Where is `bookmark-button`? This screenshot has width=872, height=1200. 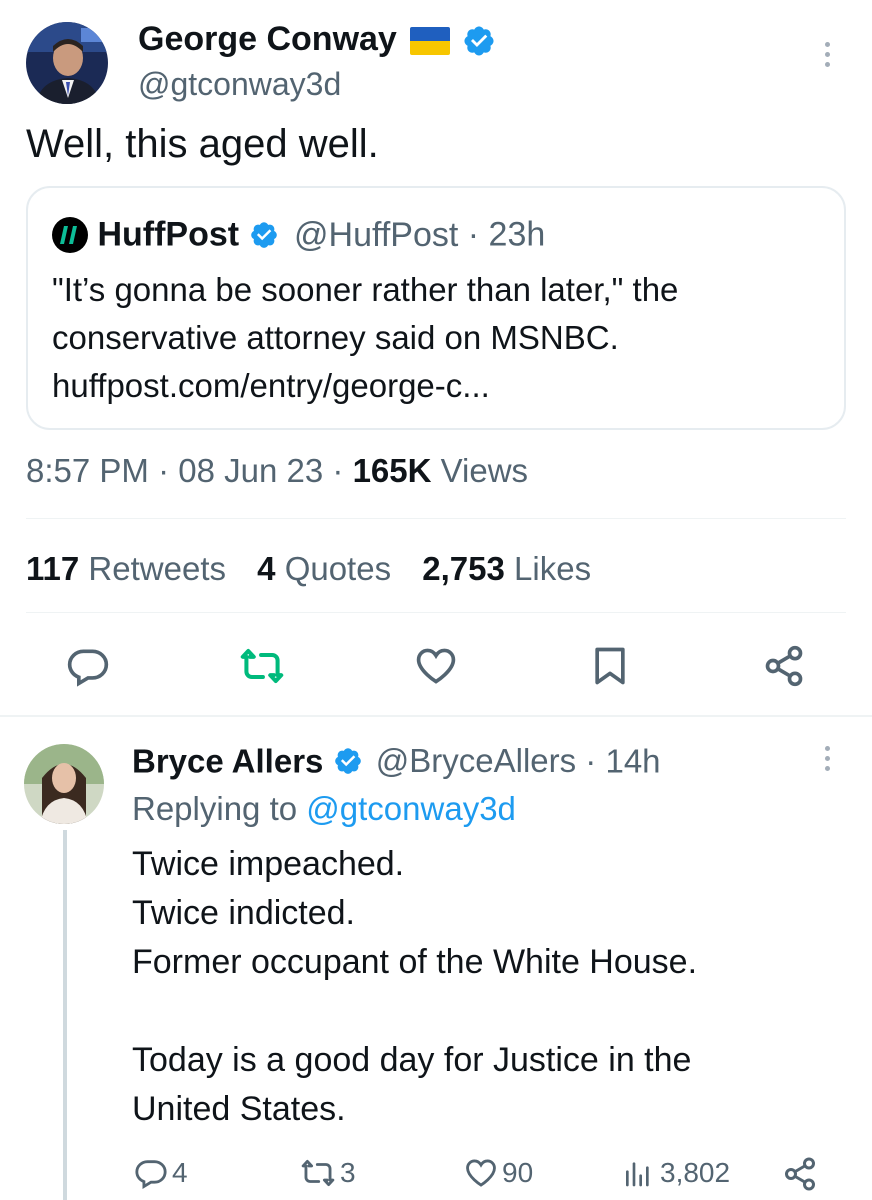
bookmark-button is located at coordinates (610, 666).